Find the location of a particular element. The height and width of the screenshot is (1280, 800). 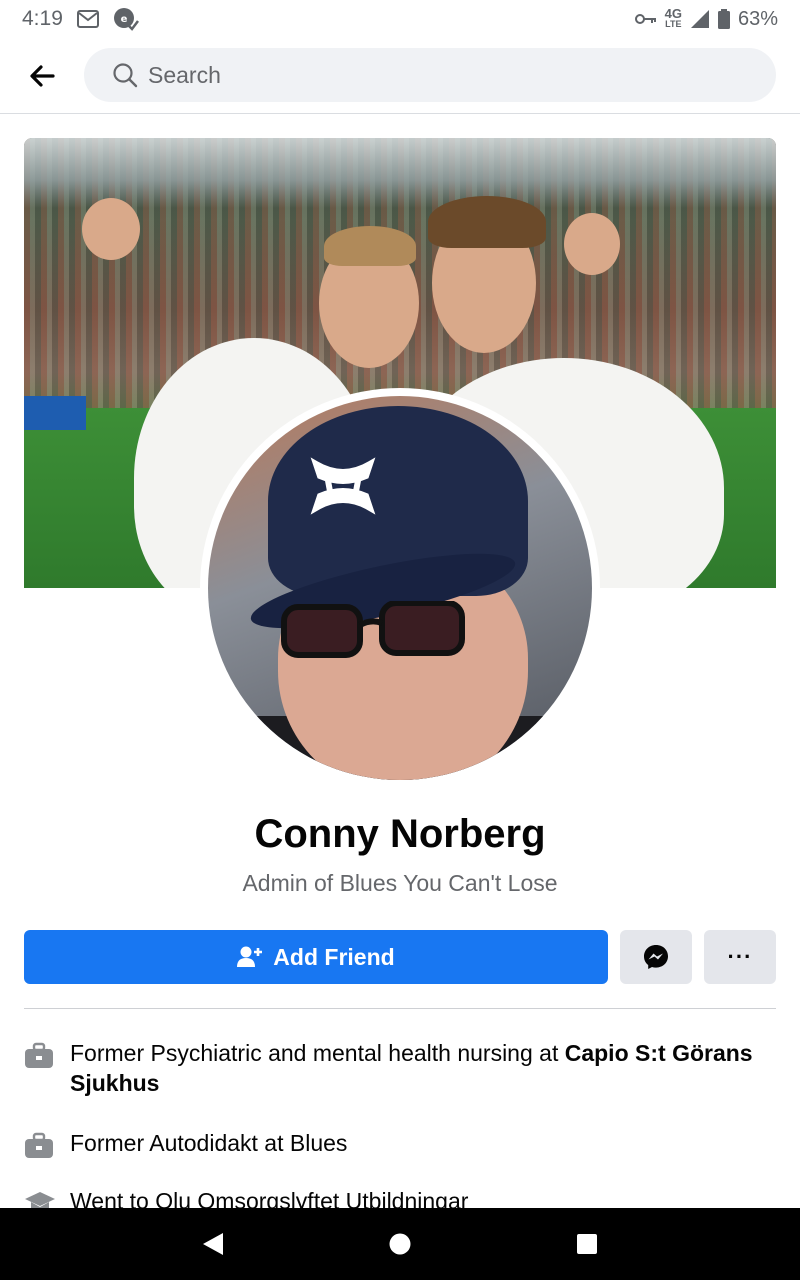

messenger-icon is located at coordinates (656, 957).